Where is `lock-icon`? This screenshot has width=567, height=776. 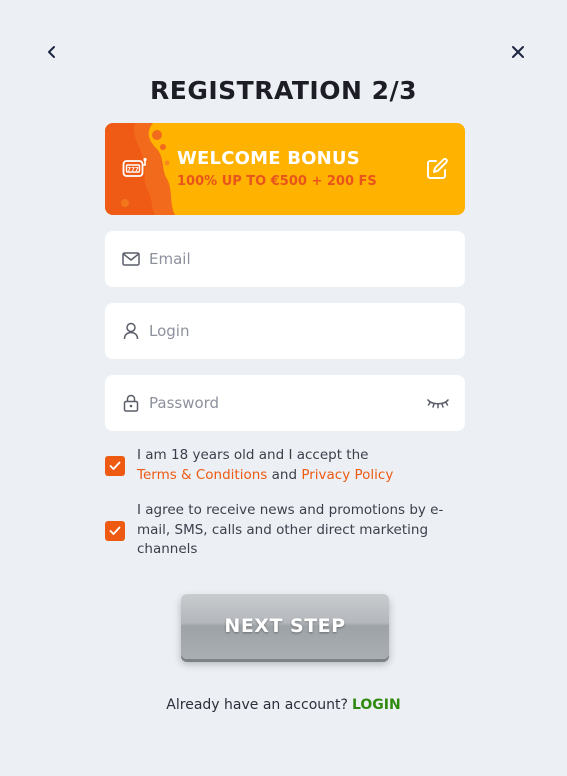
lock-icon is located at coordinates (131, 403).